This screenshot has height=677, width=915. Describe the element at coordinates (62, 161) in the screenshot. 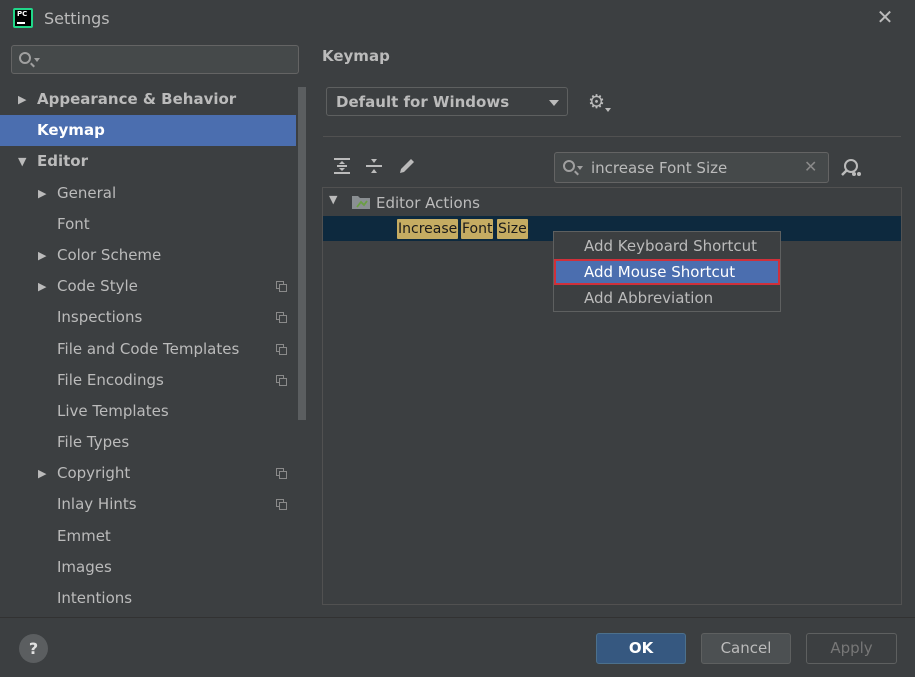

I see `sidebar-item-label: Editor` at that location.